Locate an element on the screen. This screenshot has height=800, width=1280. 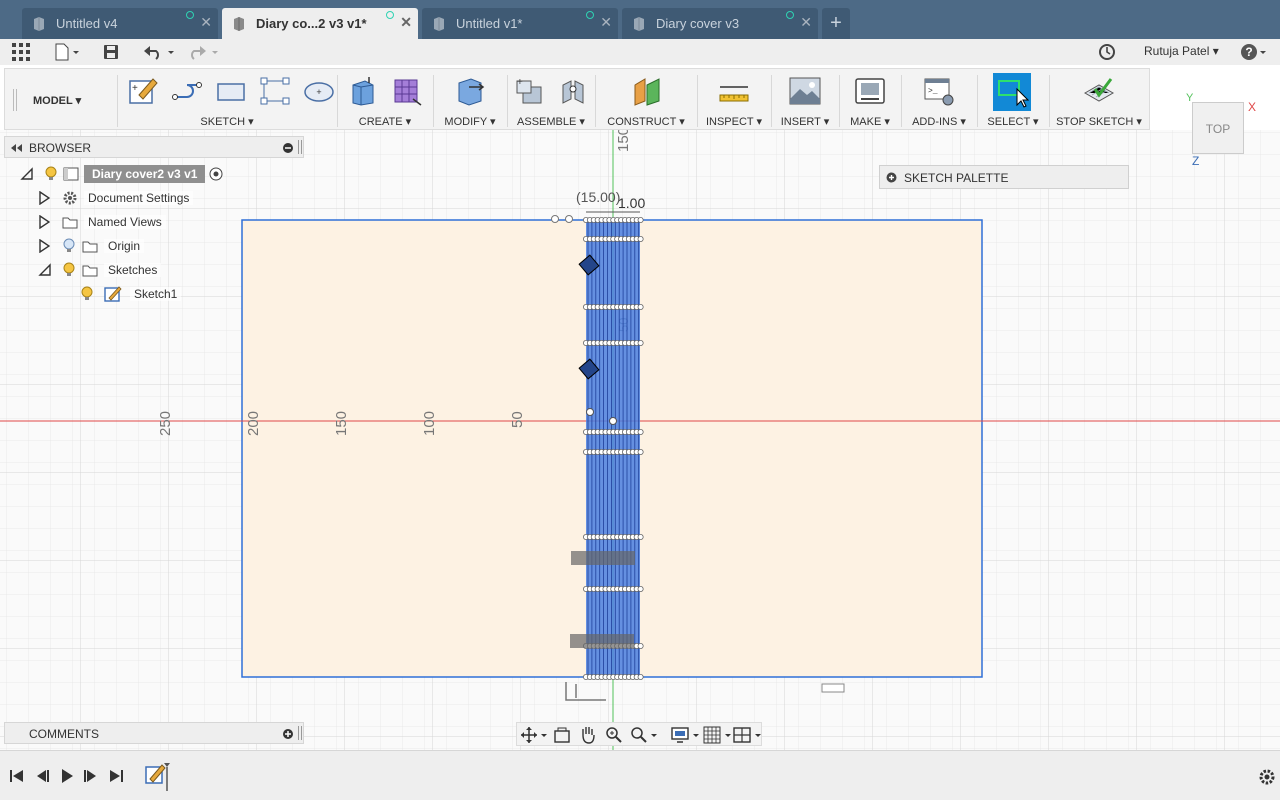
3d-print-icon is located at coordinates (870, 91).